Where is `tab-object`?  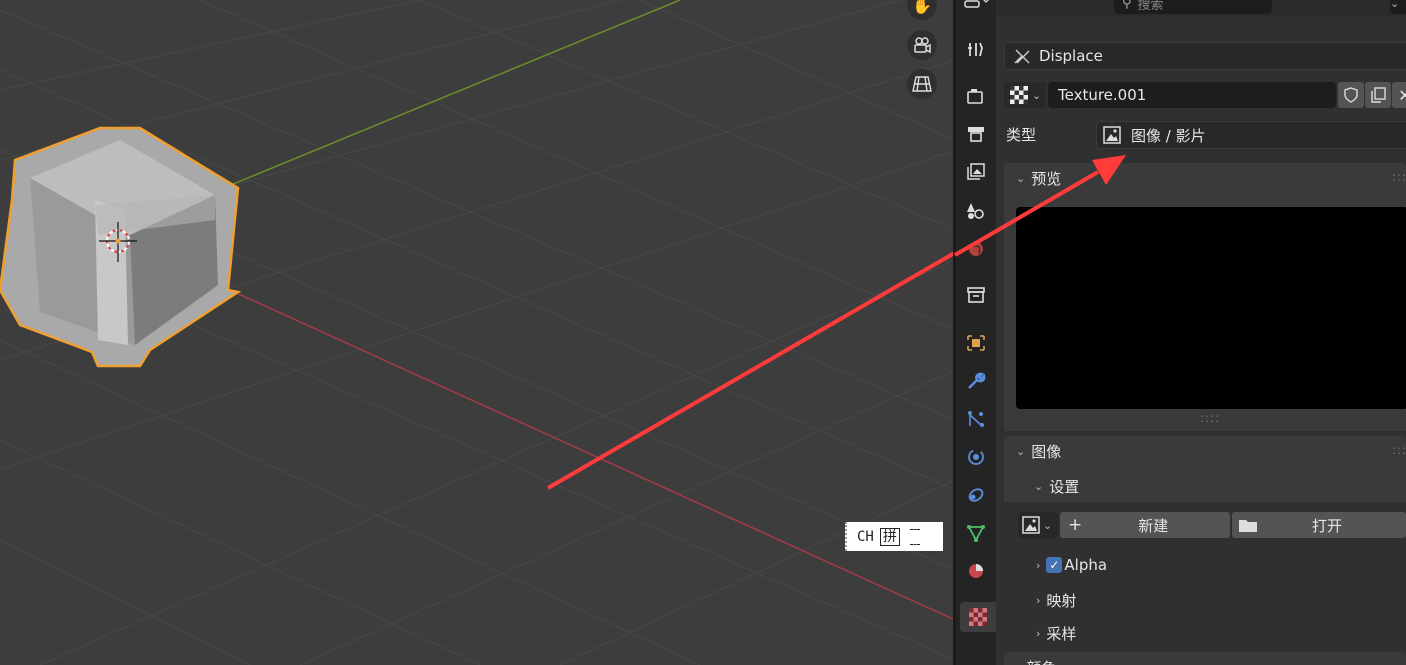 tab-object is located at coordinates (976, 343).